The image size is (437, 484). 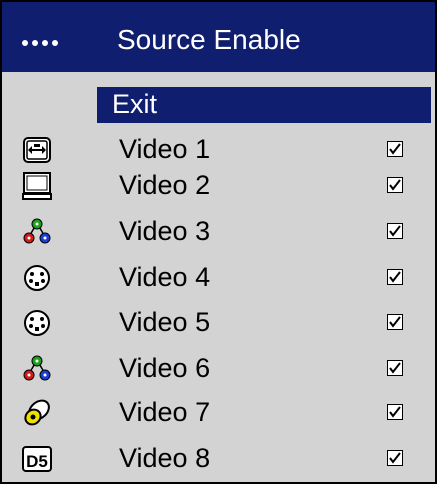 I want to click on source-row-video-8: D5 Video 8, so click(x=218, y=459).